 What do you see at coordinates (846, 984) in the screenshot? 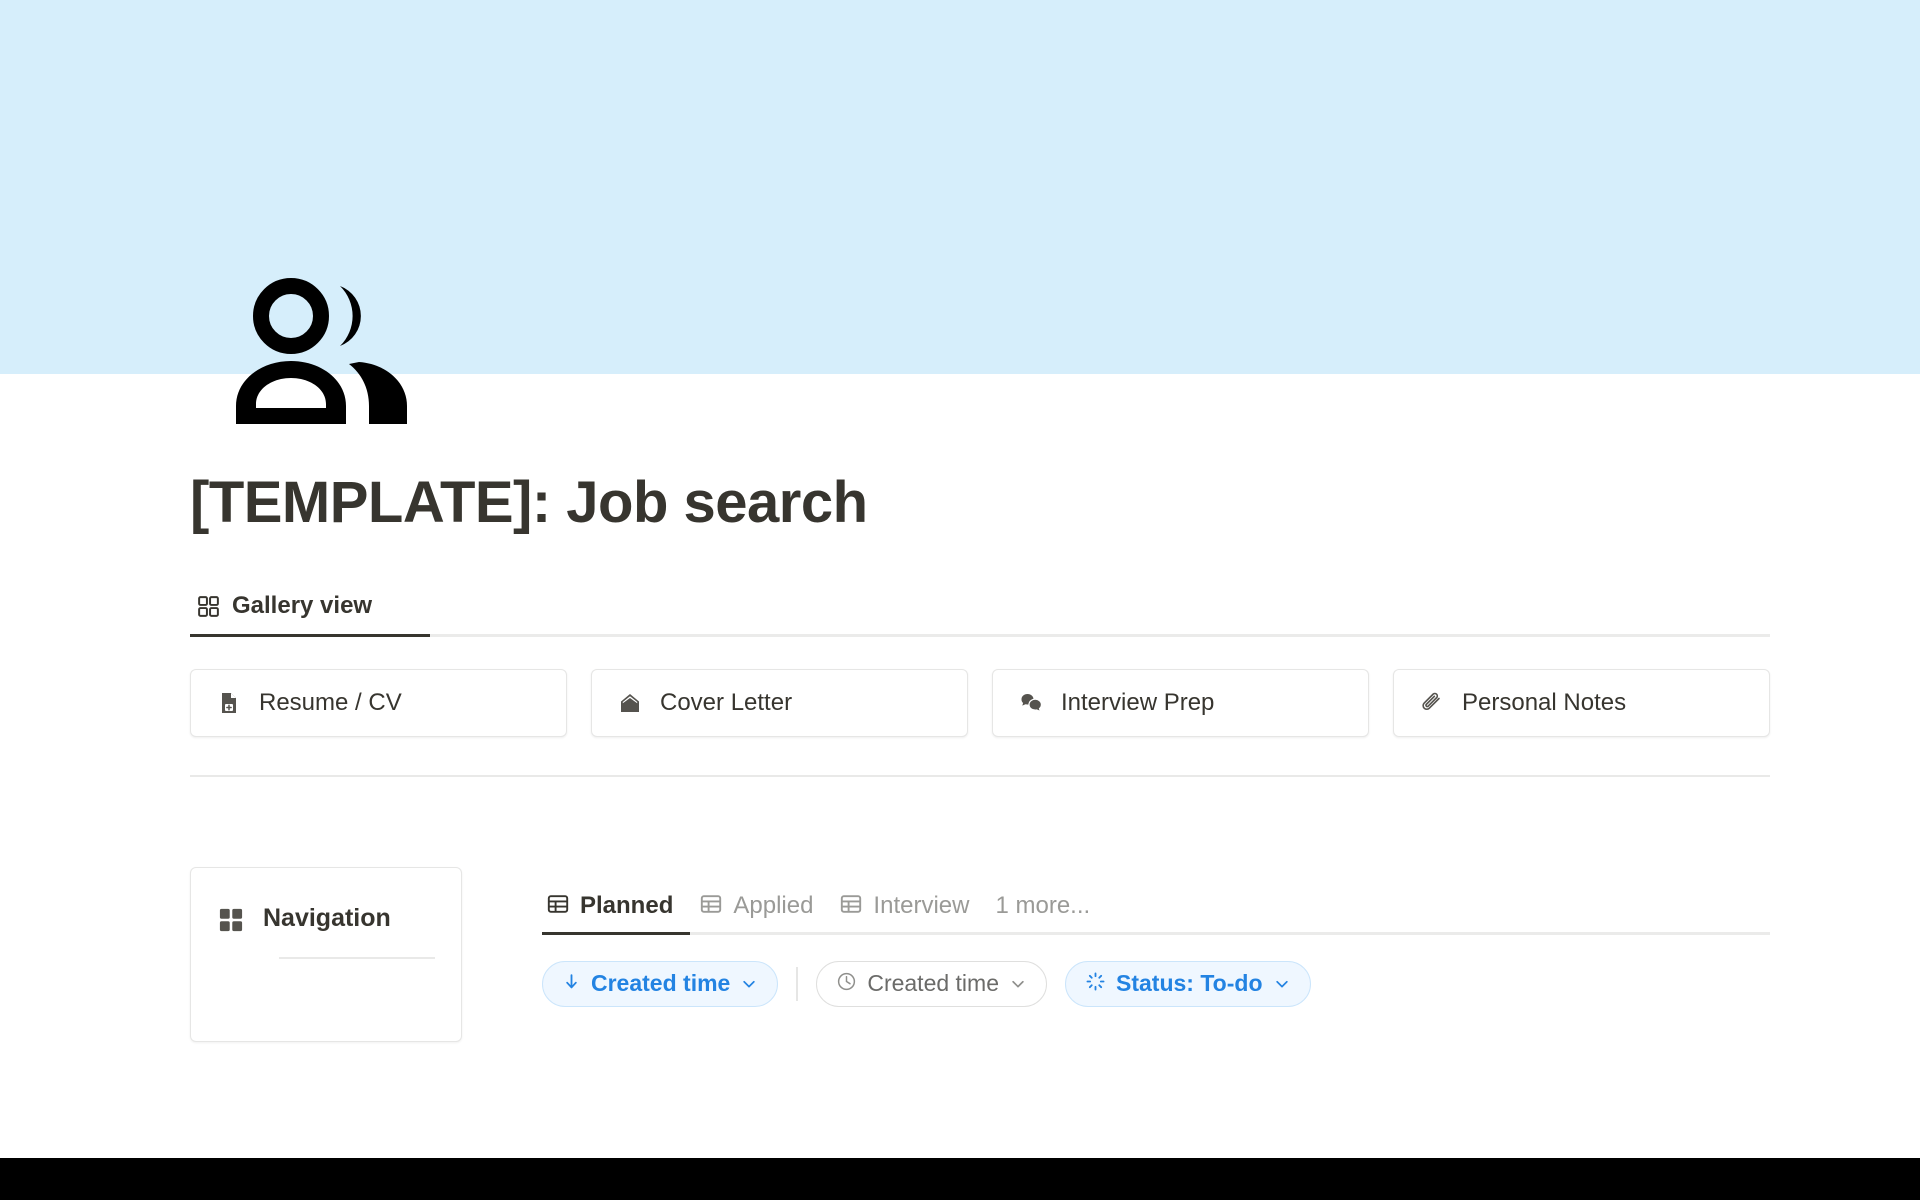
I see `clock-icon` at bounding box center [846, 984].